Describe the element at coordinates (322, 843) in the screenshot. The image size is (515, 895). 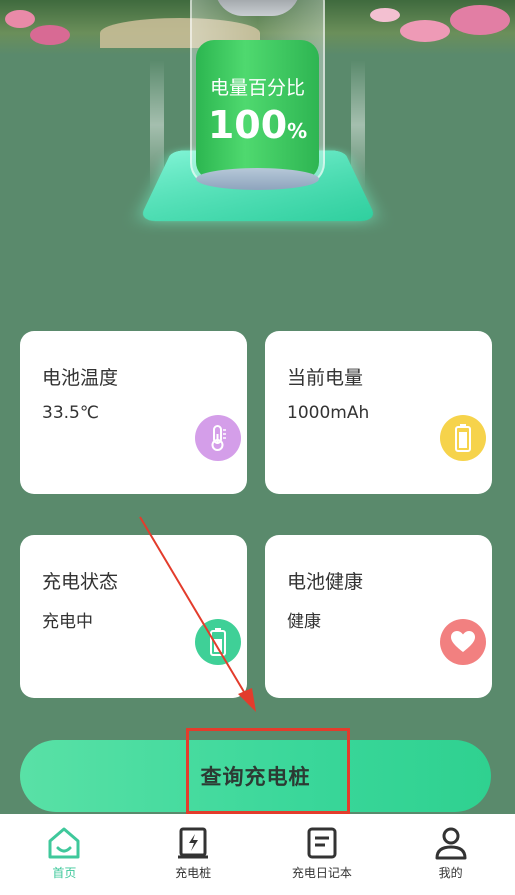
I see `notebook-icon` at that location.